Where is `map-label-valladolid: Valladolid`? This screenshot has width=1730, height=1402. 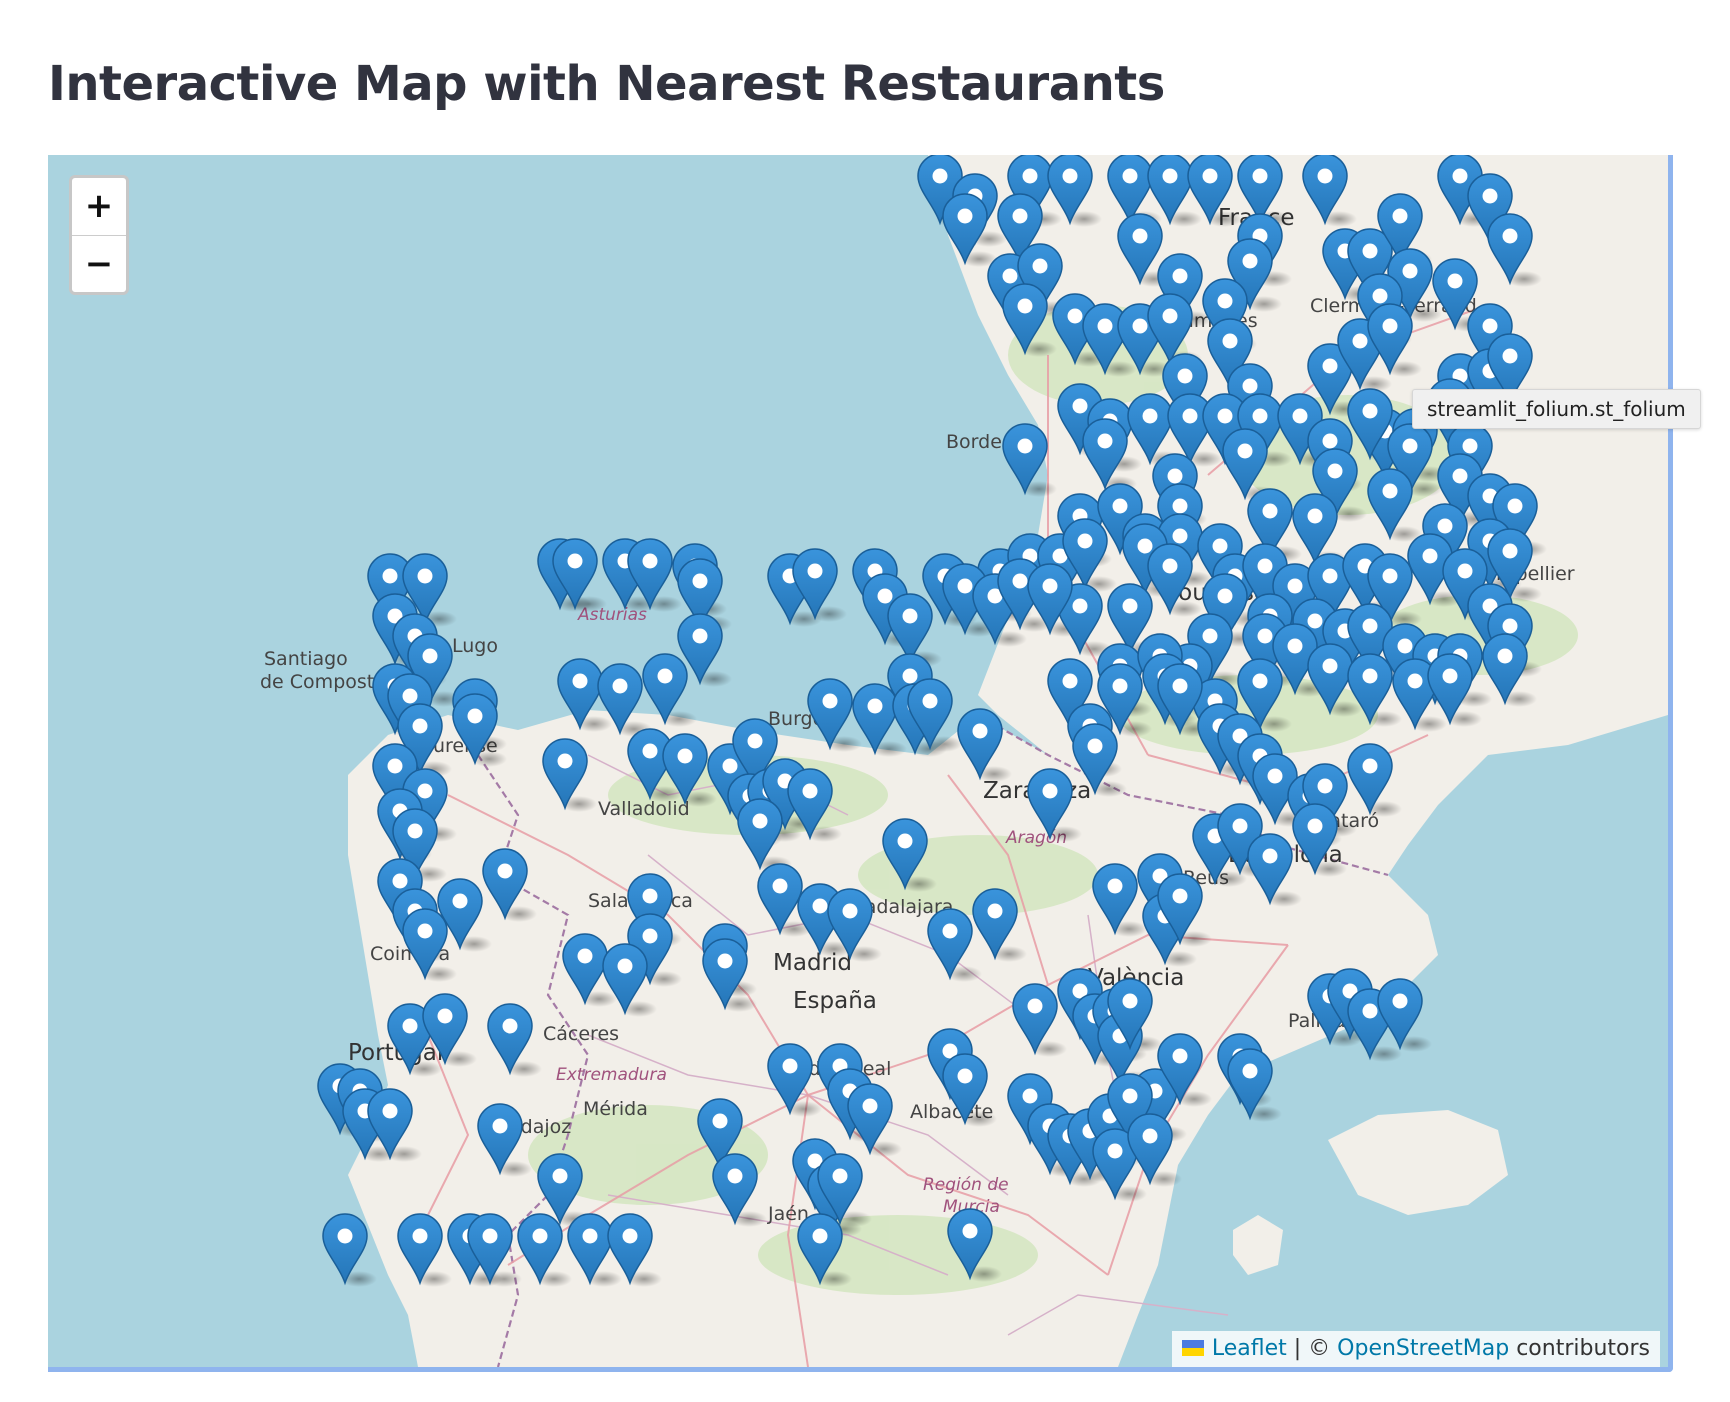 map-label-valladolid: Valladolid is located at coordinates (644, 809).